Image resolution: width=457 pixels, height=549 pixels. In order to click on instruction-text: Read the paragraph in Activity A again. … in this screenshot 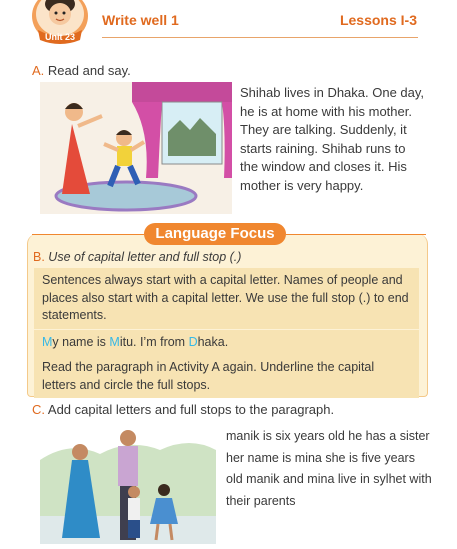, I will do `click(208, 376)`.